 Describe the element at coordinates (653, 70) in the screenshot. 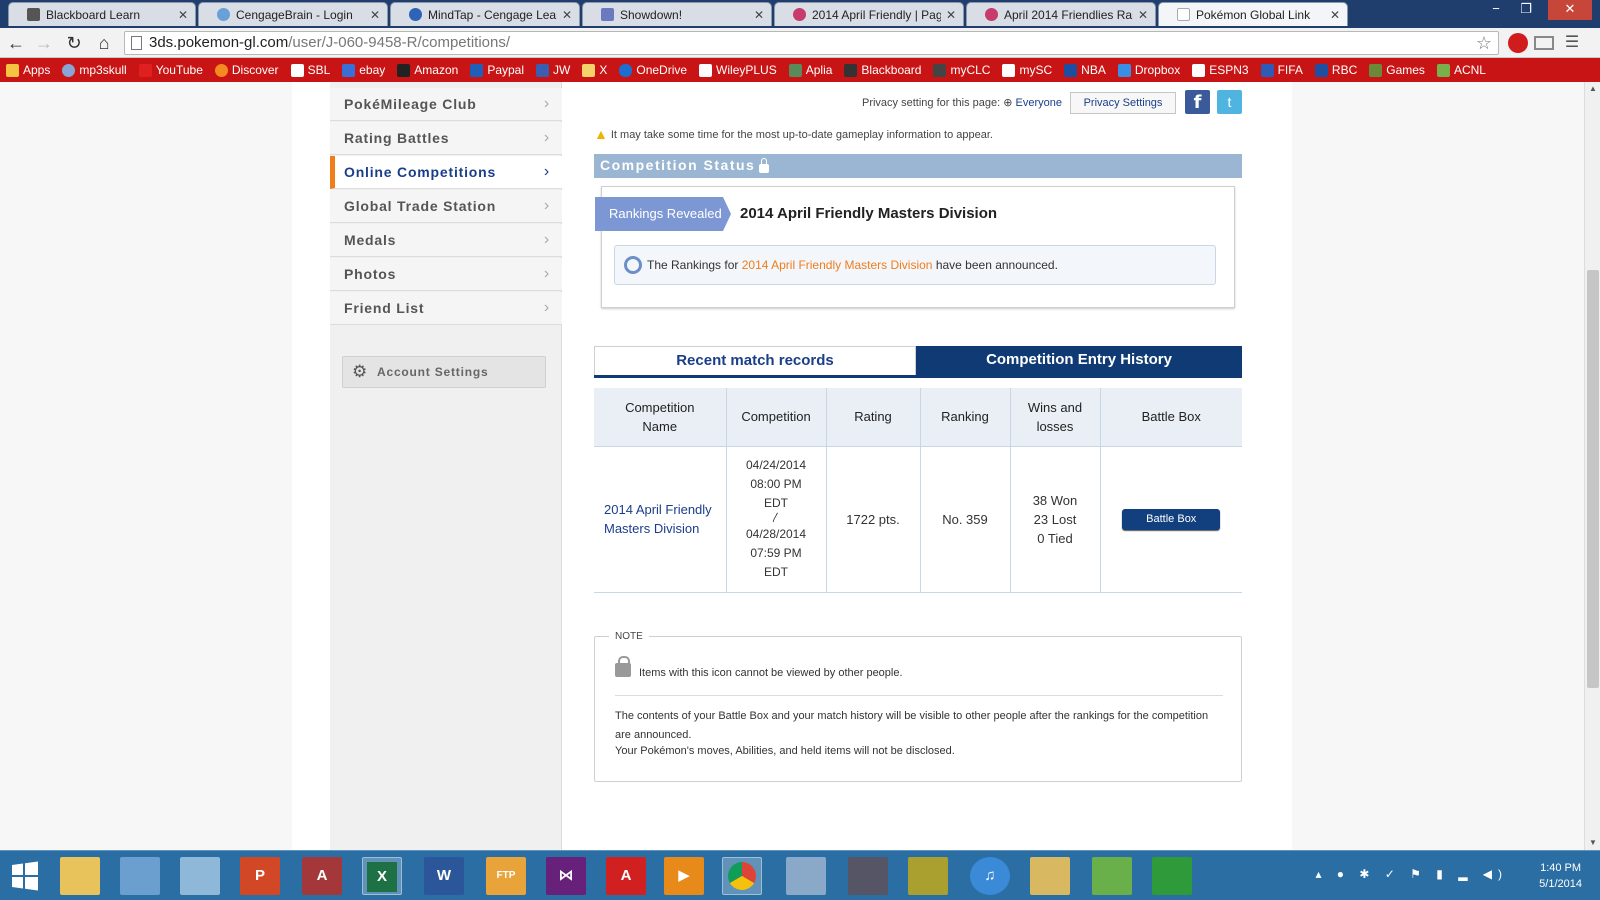

I see `bookmark-onedrive: OneDrive` at that location.